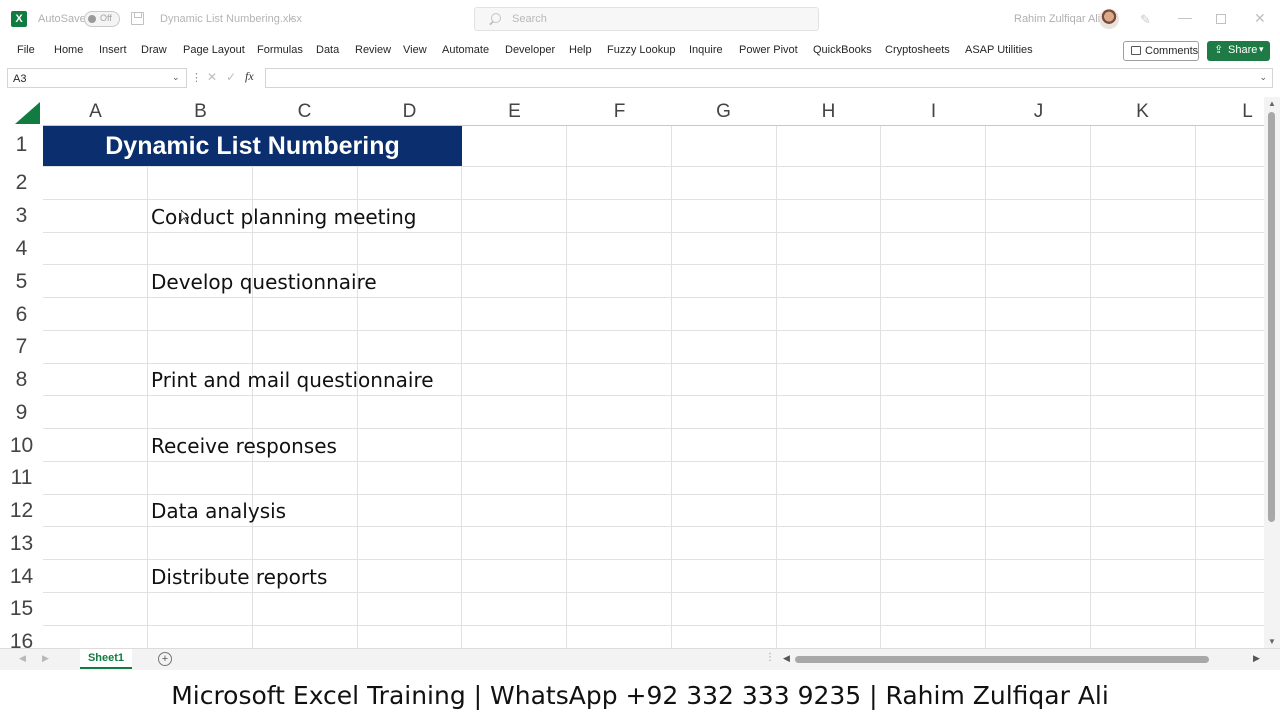 This screenshot has height=720, width=1280. I want to click on formula-input: ⌄, so click(769, 78).